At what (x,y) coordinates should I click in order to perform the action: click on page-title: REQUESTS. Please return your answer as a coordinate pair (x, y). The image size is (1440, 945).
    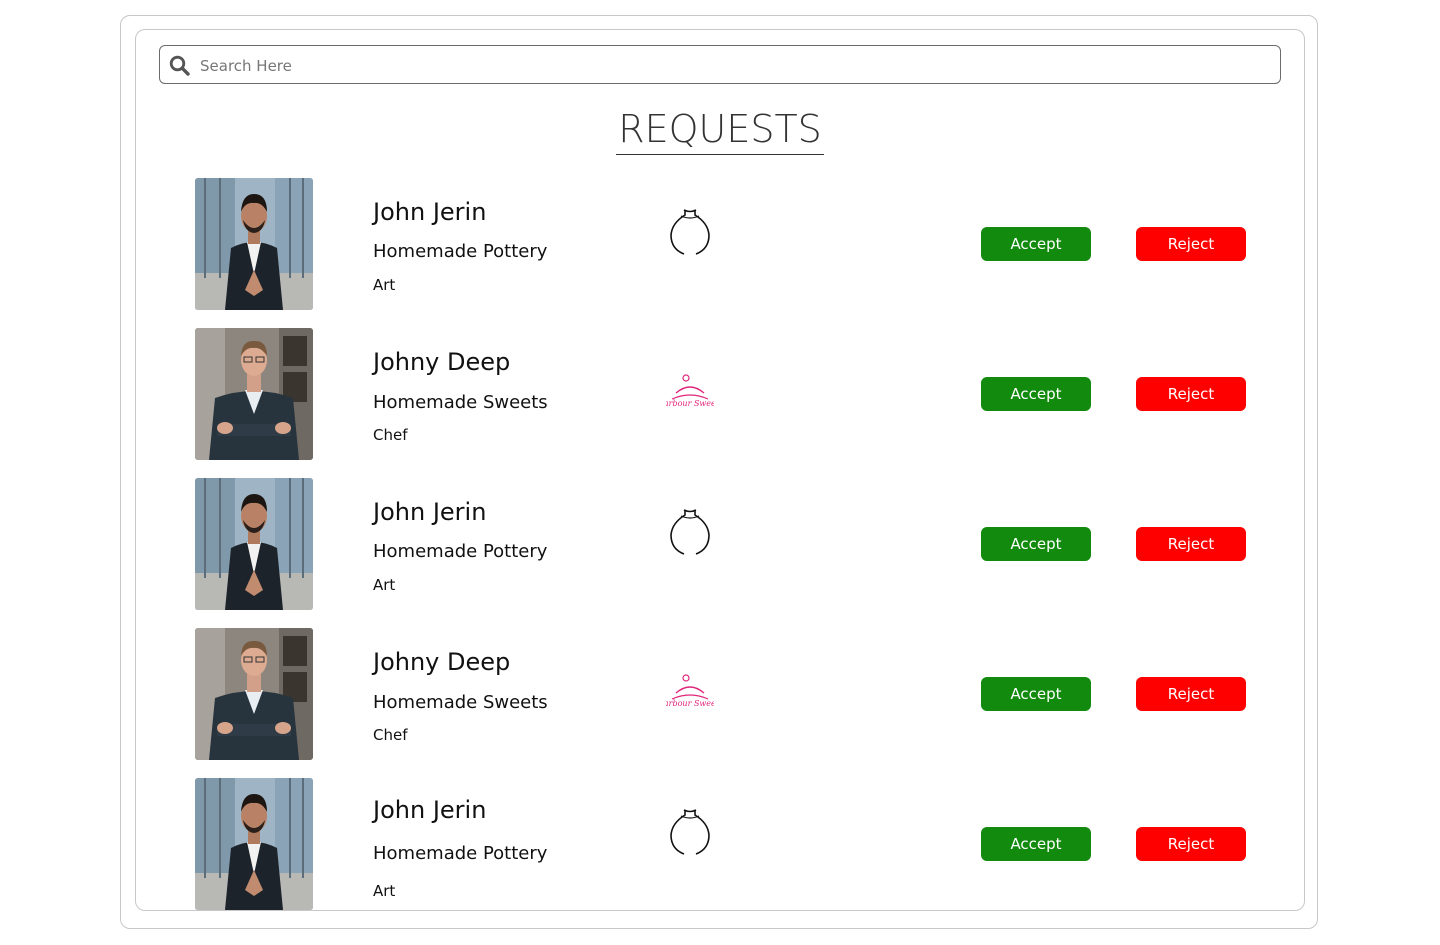
    Looking at the image, I should click on (720, 130).